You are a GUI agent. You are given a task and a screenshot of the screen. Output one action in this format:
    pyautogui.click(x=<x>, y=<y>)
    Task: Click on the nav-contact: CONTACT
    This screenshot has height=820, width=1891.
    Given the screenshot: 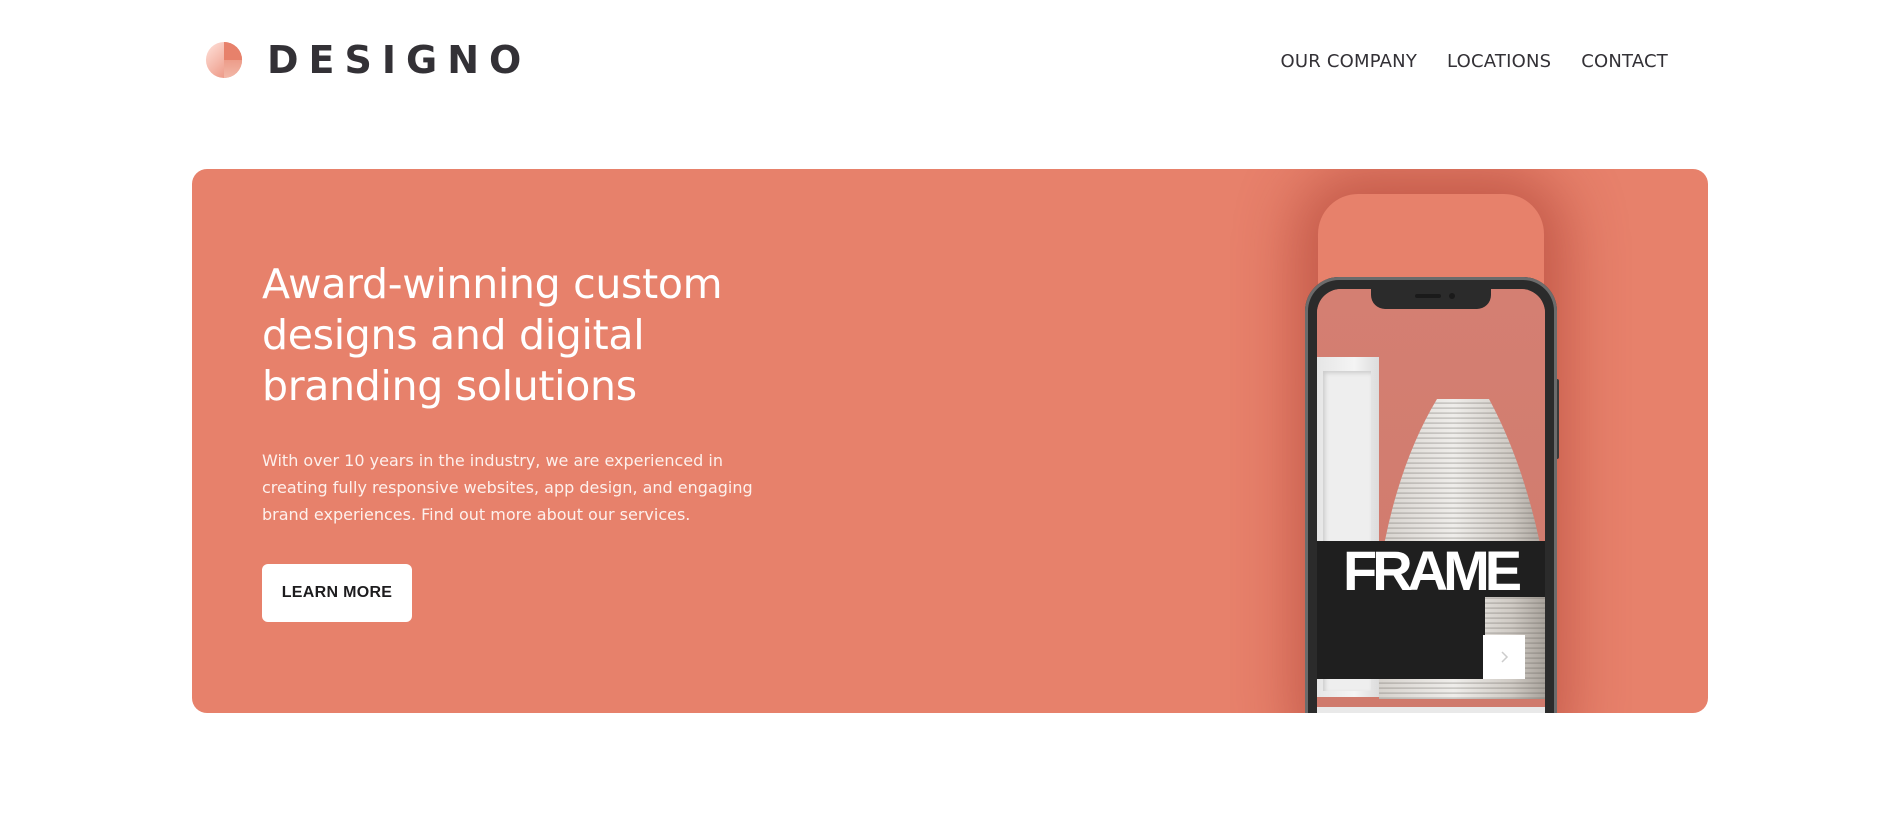 What is the action you would take?
    pyautogui.click(x=1624, y=62)
    